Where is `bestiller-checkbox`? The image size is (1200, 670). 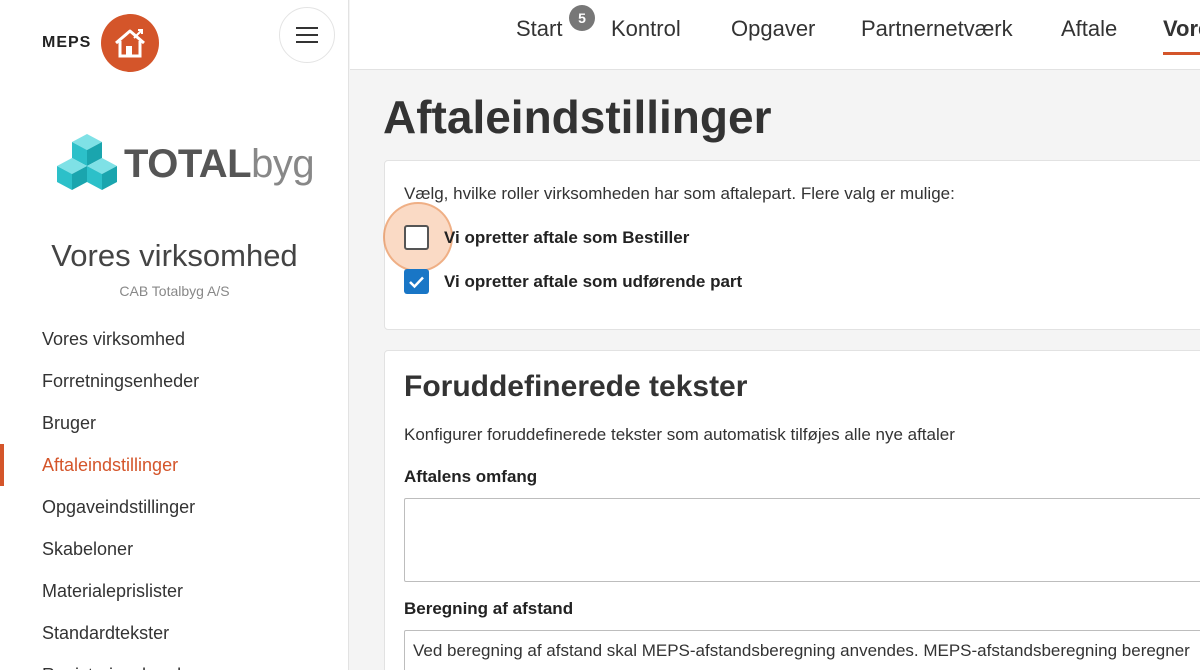 bestiller-checkbox is located at coordinates (416, 237).